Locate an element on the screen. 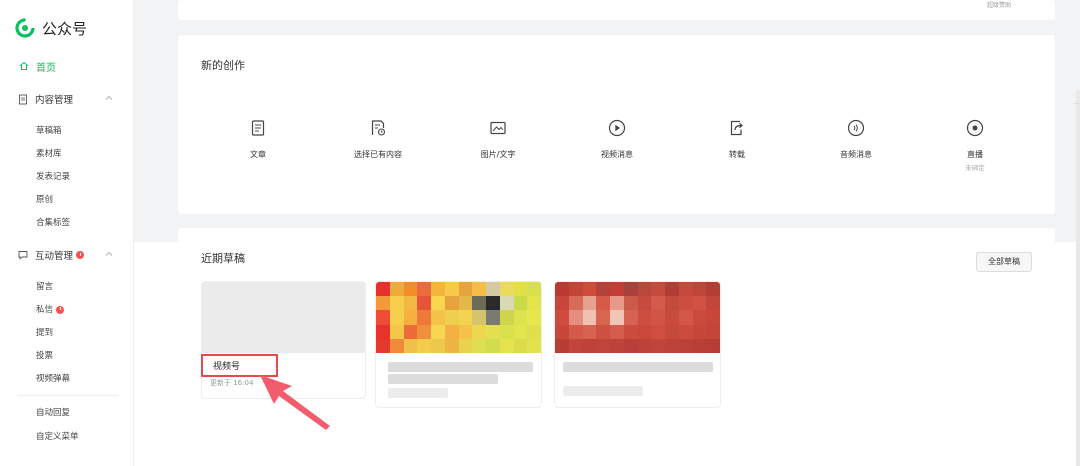  app-logo: 公众号 is located at coordinates (50, 28).